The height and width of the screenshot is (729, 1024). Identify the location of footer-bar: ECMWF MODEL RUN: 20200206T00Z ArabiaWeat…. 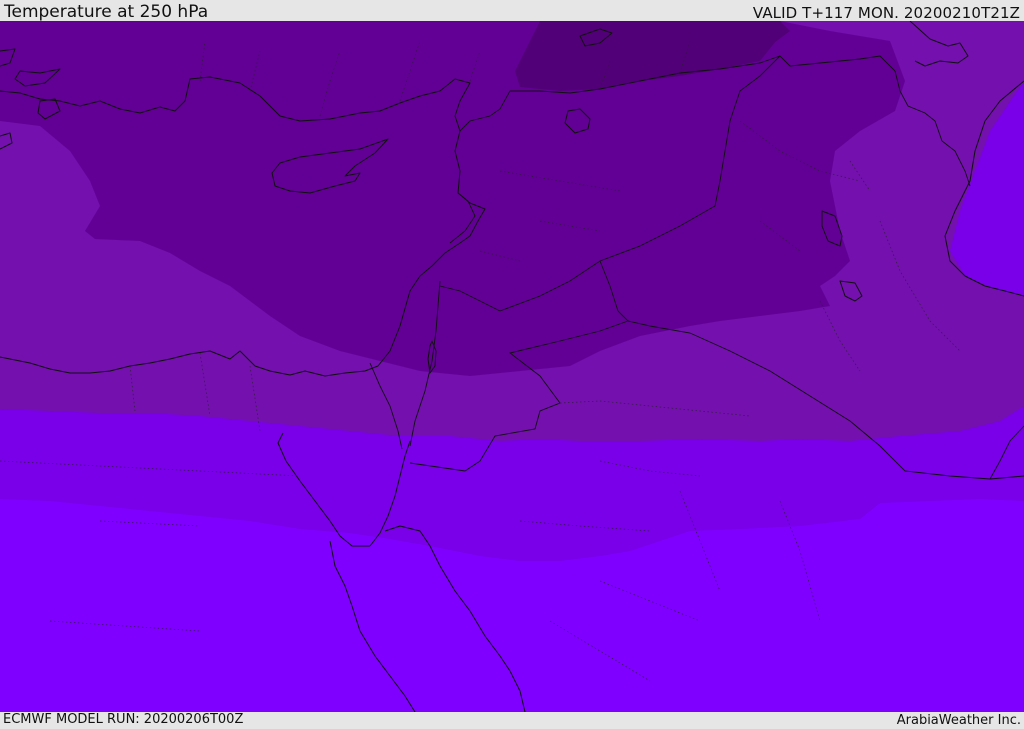
(512, 720).